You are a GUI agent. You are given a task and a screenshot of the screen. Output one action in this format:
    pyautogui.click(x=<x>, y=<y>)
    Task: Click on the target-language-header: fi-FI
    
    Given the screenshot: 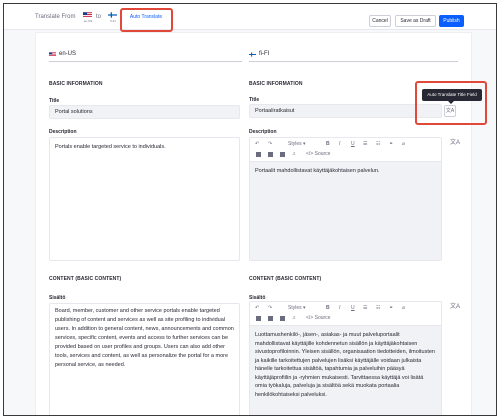 What is the action you would take?
    pyautogui.click(x=353, y=56)
    